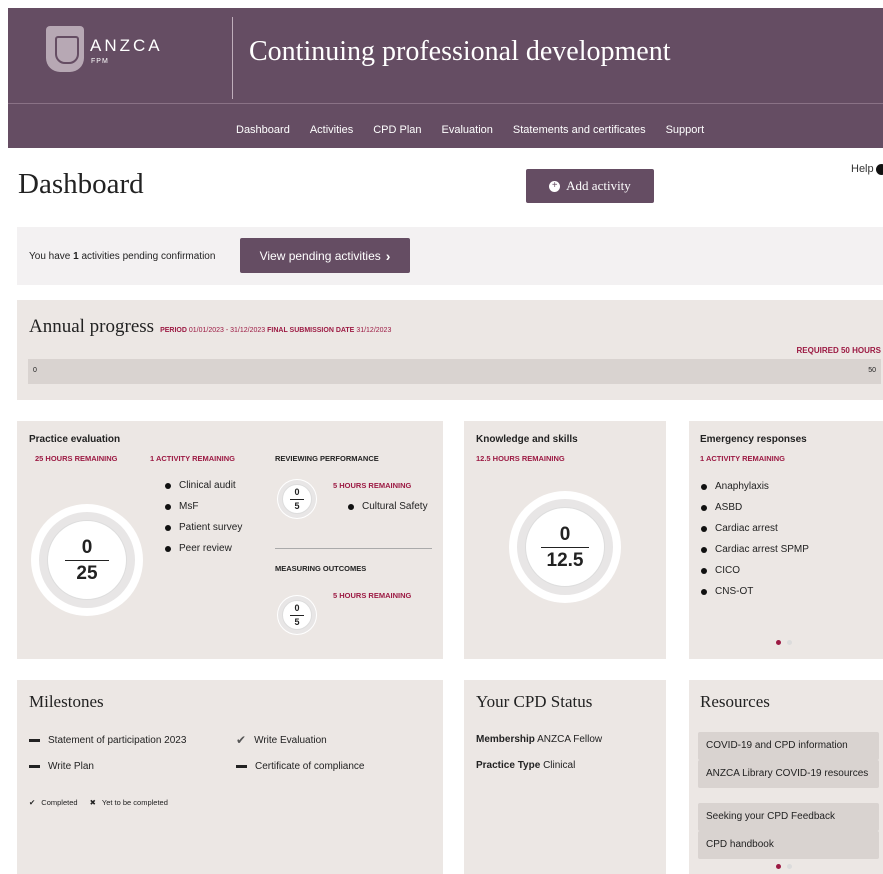  What do you see at coordinates (372, 595) in the screenshot?
I see `measuring-remaining: 5 HOURS REMAINING` at bounding box center [372, 595].